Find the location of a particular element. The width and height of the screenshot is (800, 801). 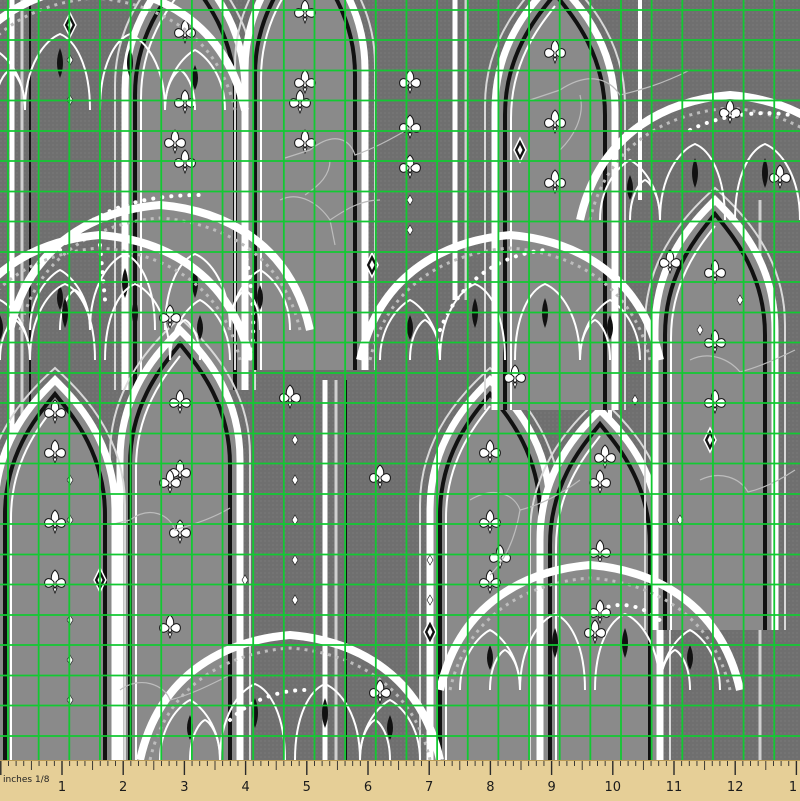

ruler-label: 11 is located at coordinates (674, 787).